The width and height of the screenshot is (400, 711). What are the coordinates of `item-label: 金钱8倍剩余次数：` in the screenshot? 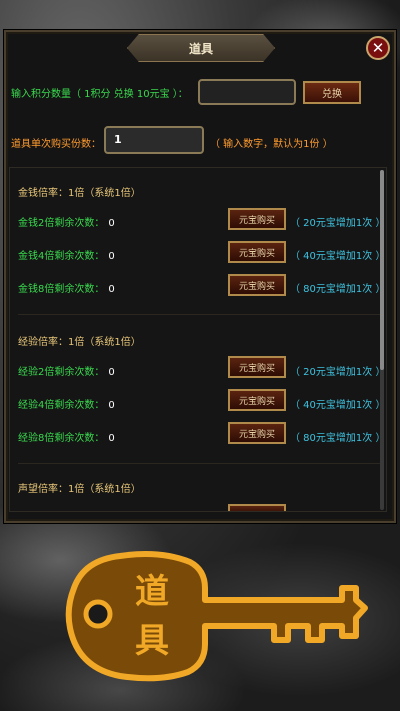 It's located at (61, 289).